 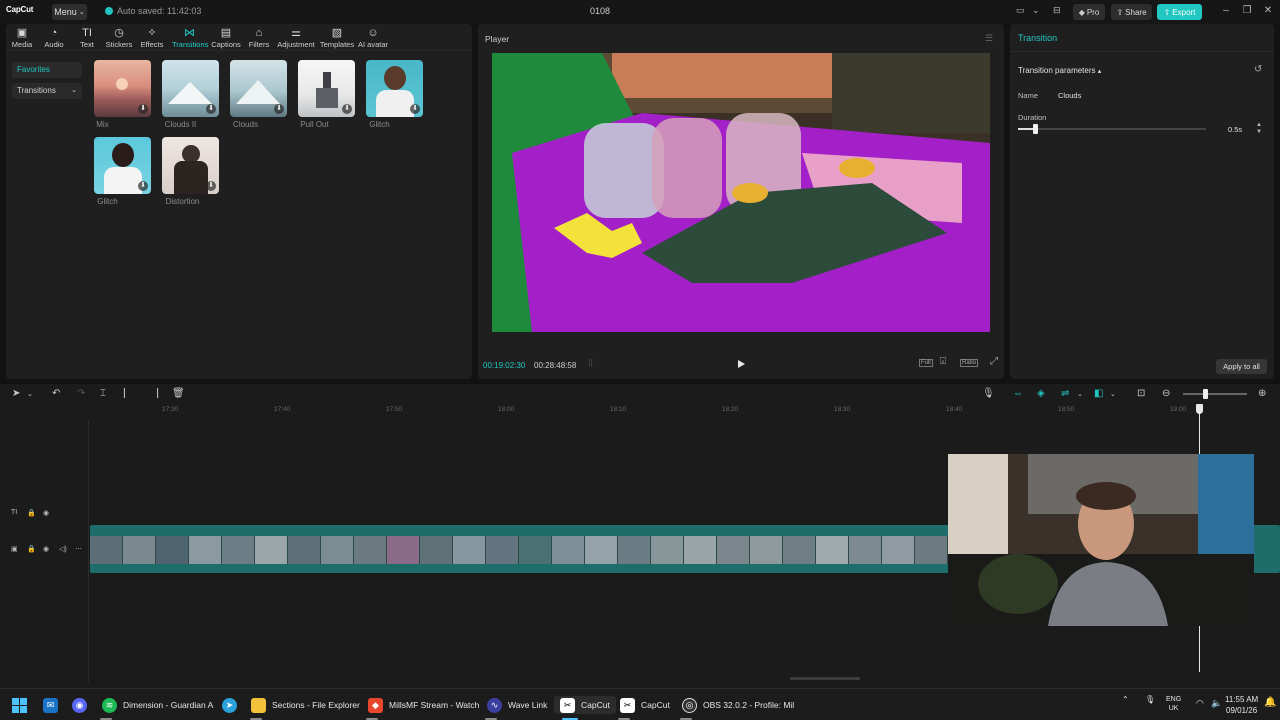 What do you see at coordinates (122, 88) in the screenshot?
I see `transition-thumb-mix: ⬇` at bounding box center [122, 88].